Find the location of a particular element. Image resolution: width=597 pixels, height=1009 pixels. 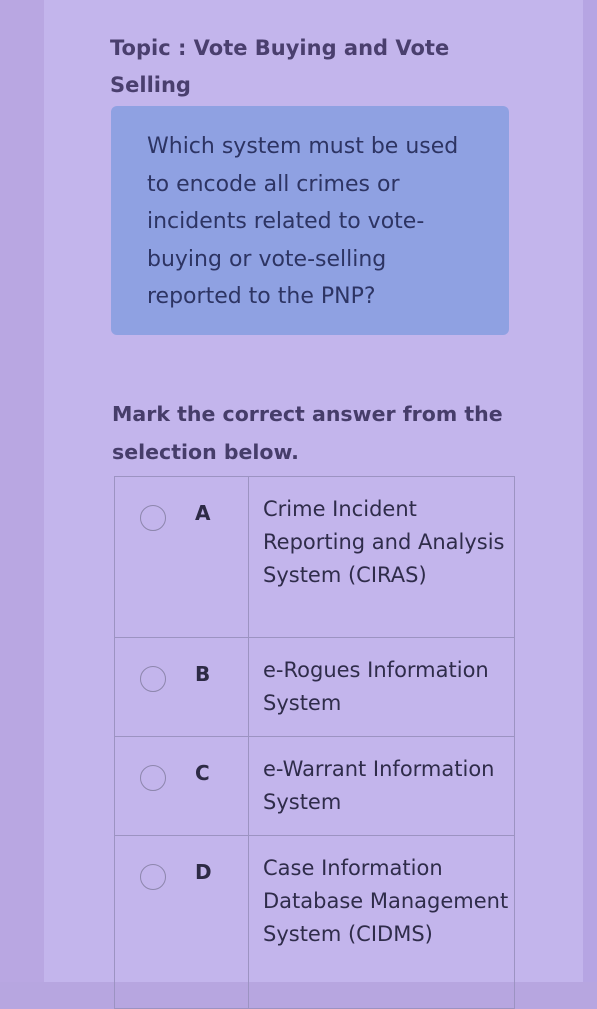

option-d-radio is located at coordinates (153, 877).